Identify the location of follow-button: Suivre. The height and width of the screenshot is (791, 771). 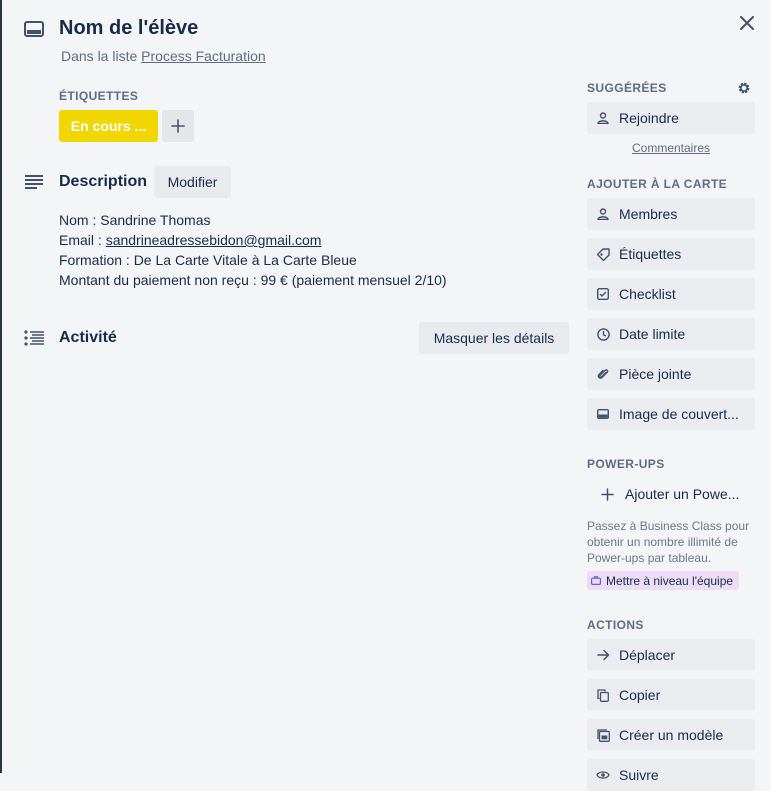
(671, 775).